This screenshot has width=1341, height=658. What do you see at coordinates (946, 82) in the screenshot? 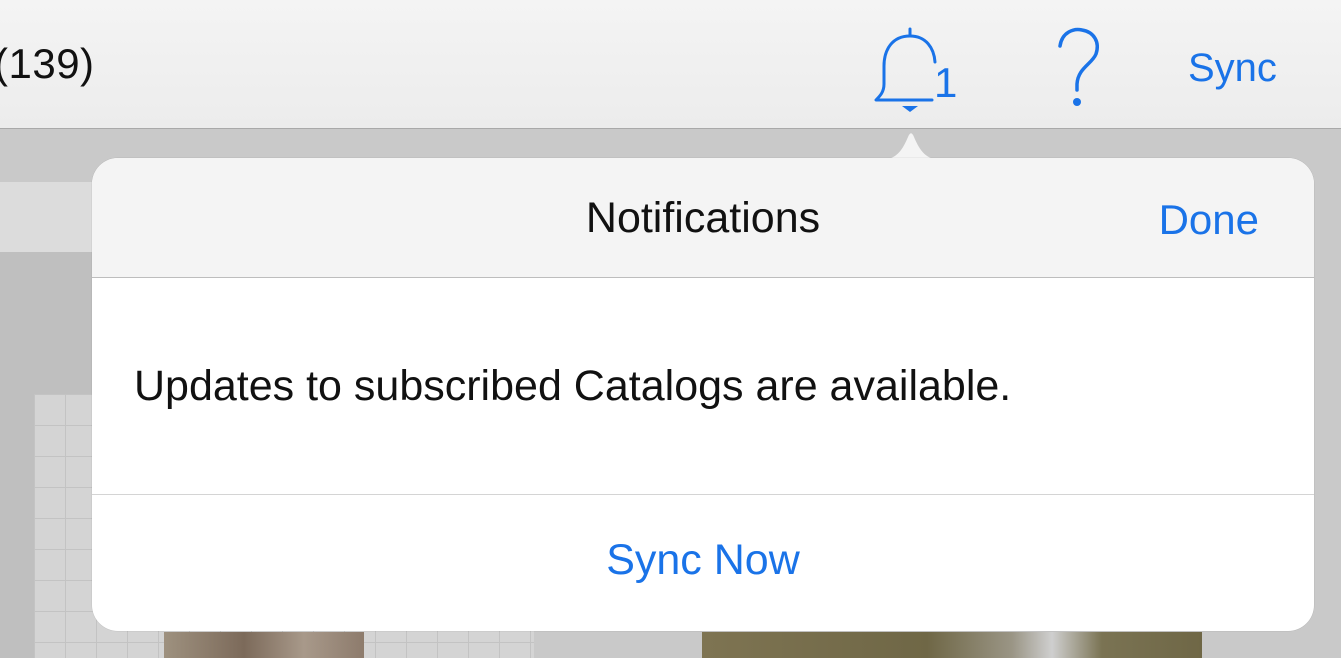
I see `notification-count-badge: 1` at bounding box center [946, 82].